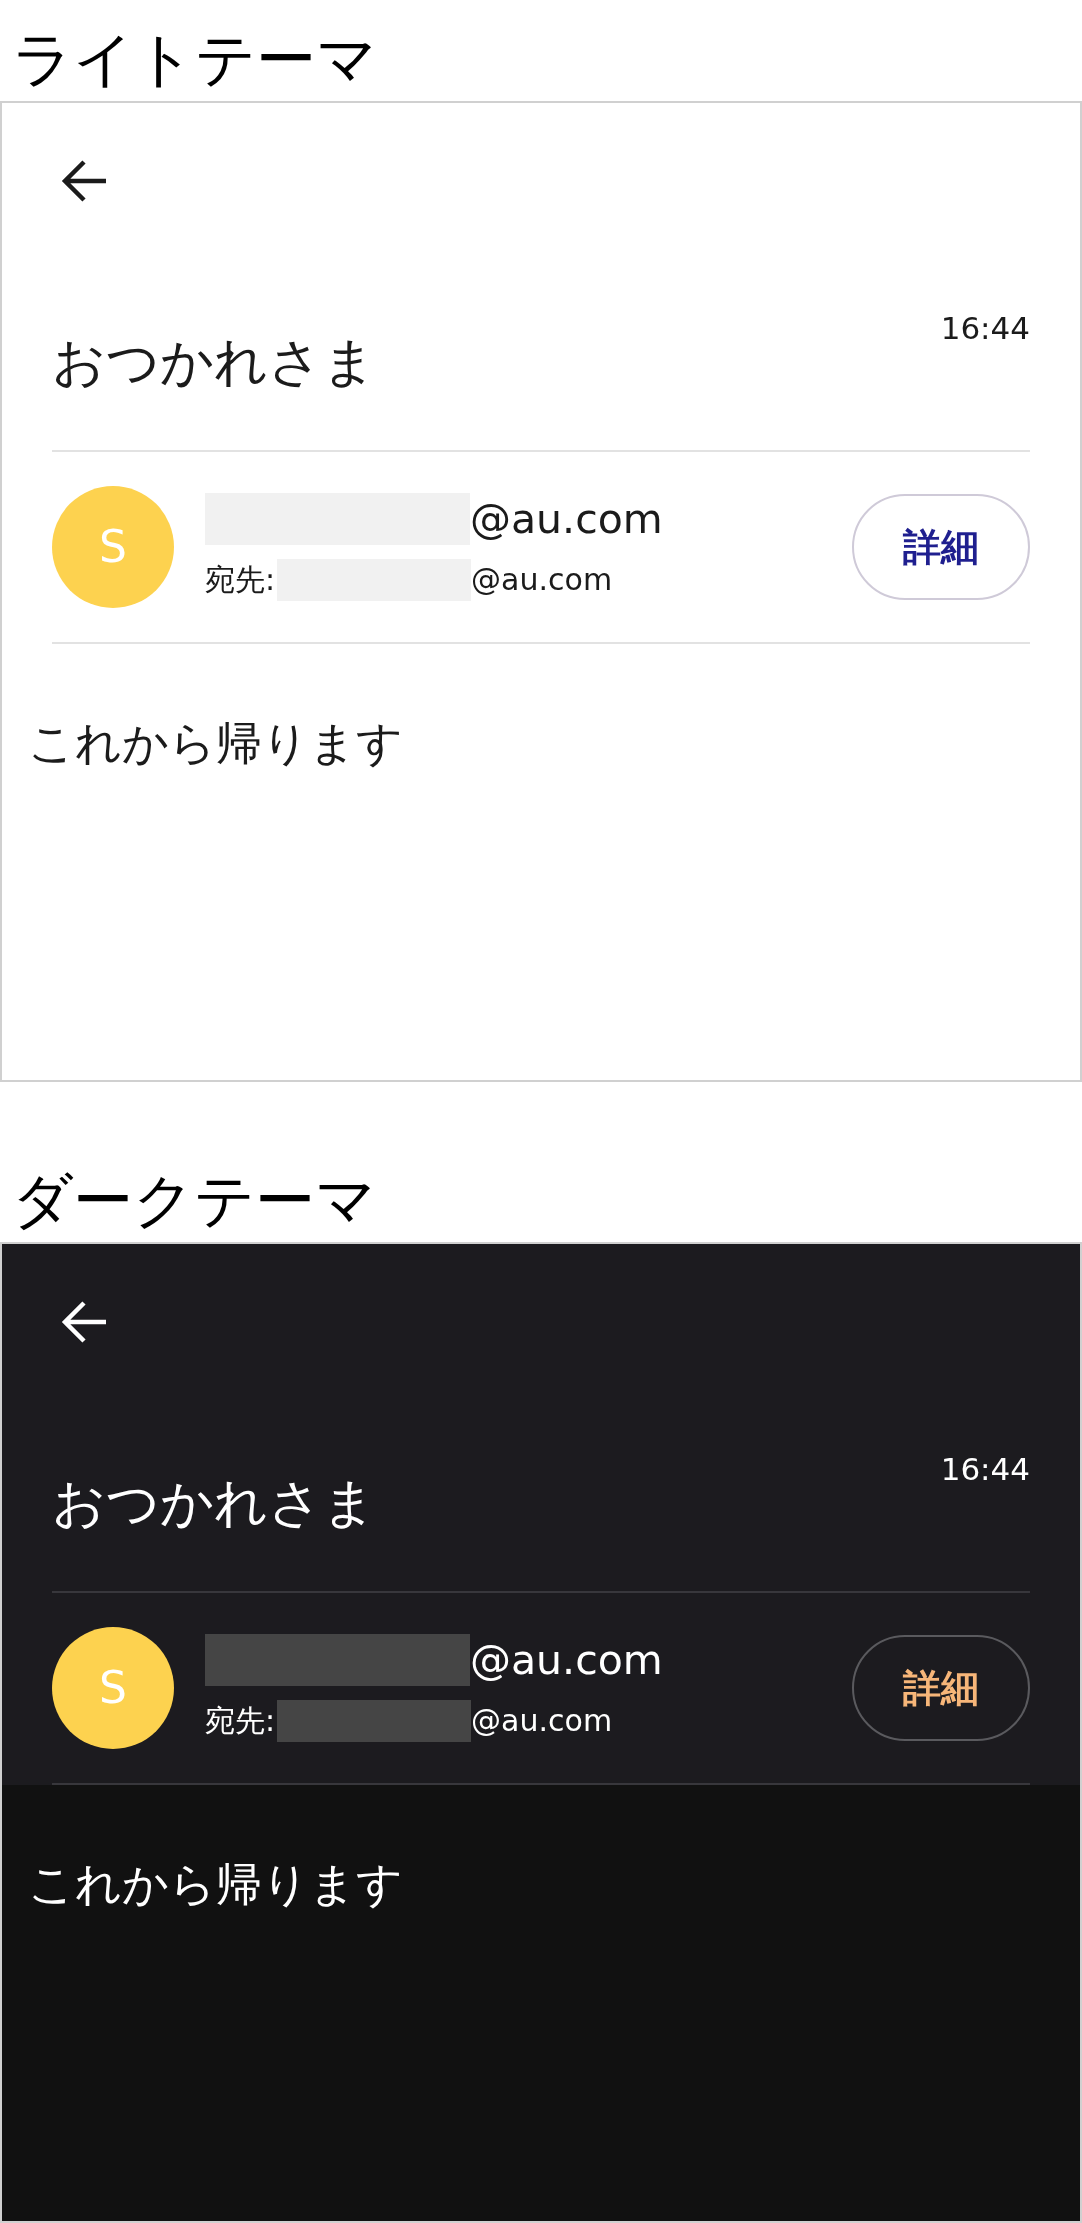 The image size is (1082, 2223). I want to click on section-heading: ダークテーマ, so click(194, 1200).